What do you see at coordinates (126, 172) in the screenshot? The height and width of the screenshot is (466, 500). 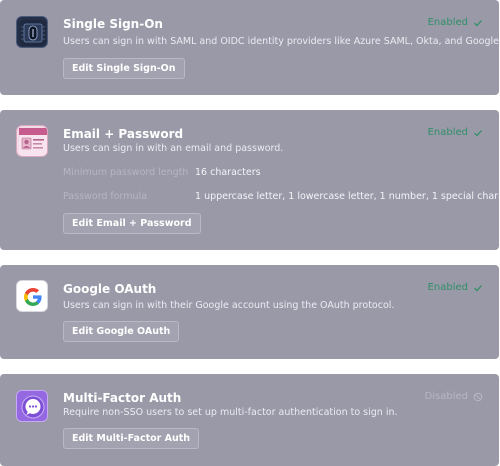 I see `min-password-length-label: Minimum password length` at bounding box center [126, 172].